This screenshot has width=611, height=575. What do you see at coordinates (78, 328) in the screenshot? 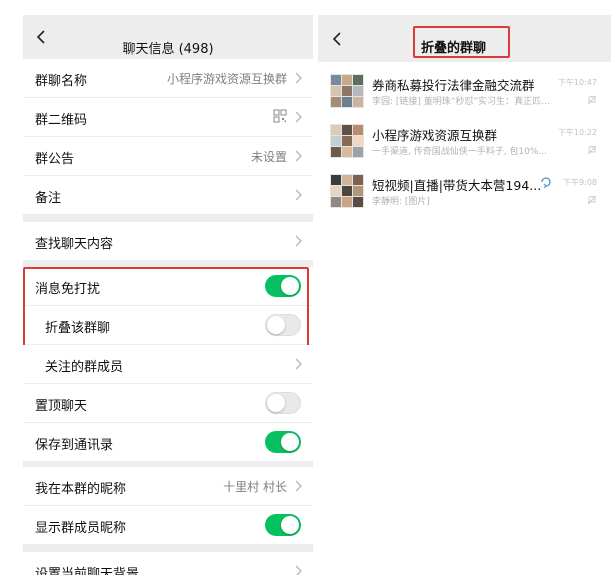
I see `fold-group-label: 折叠该群聊` at bounding box center [78, 328].